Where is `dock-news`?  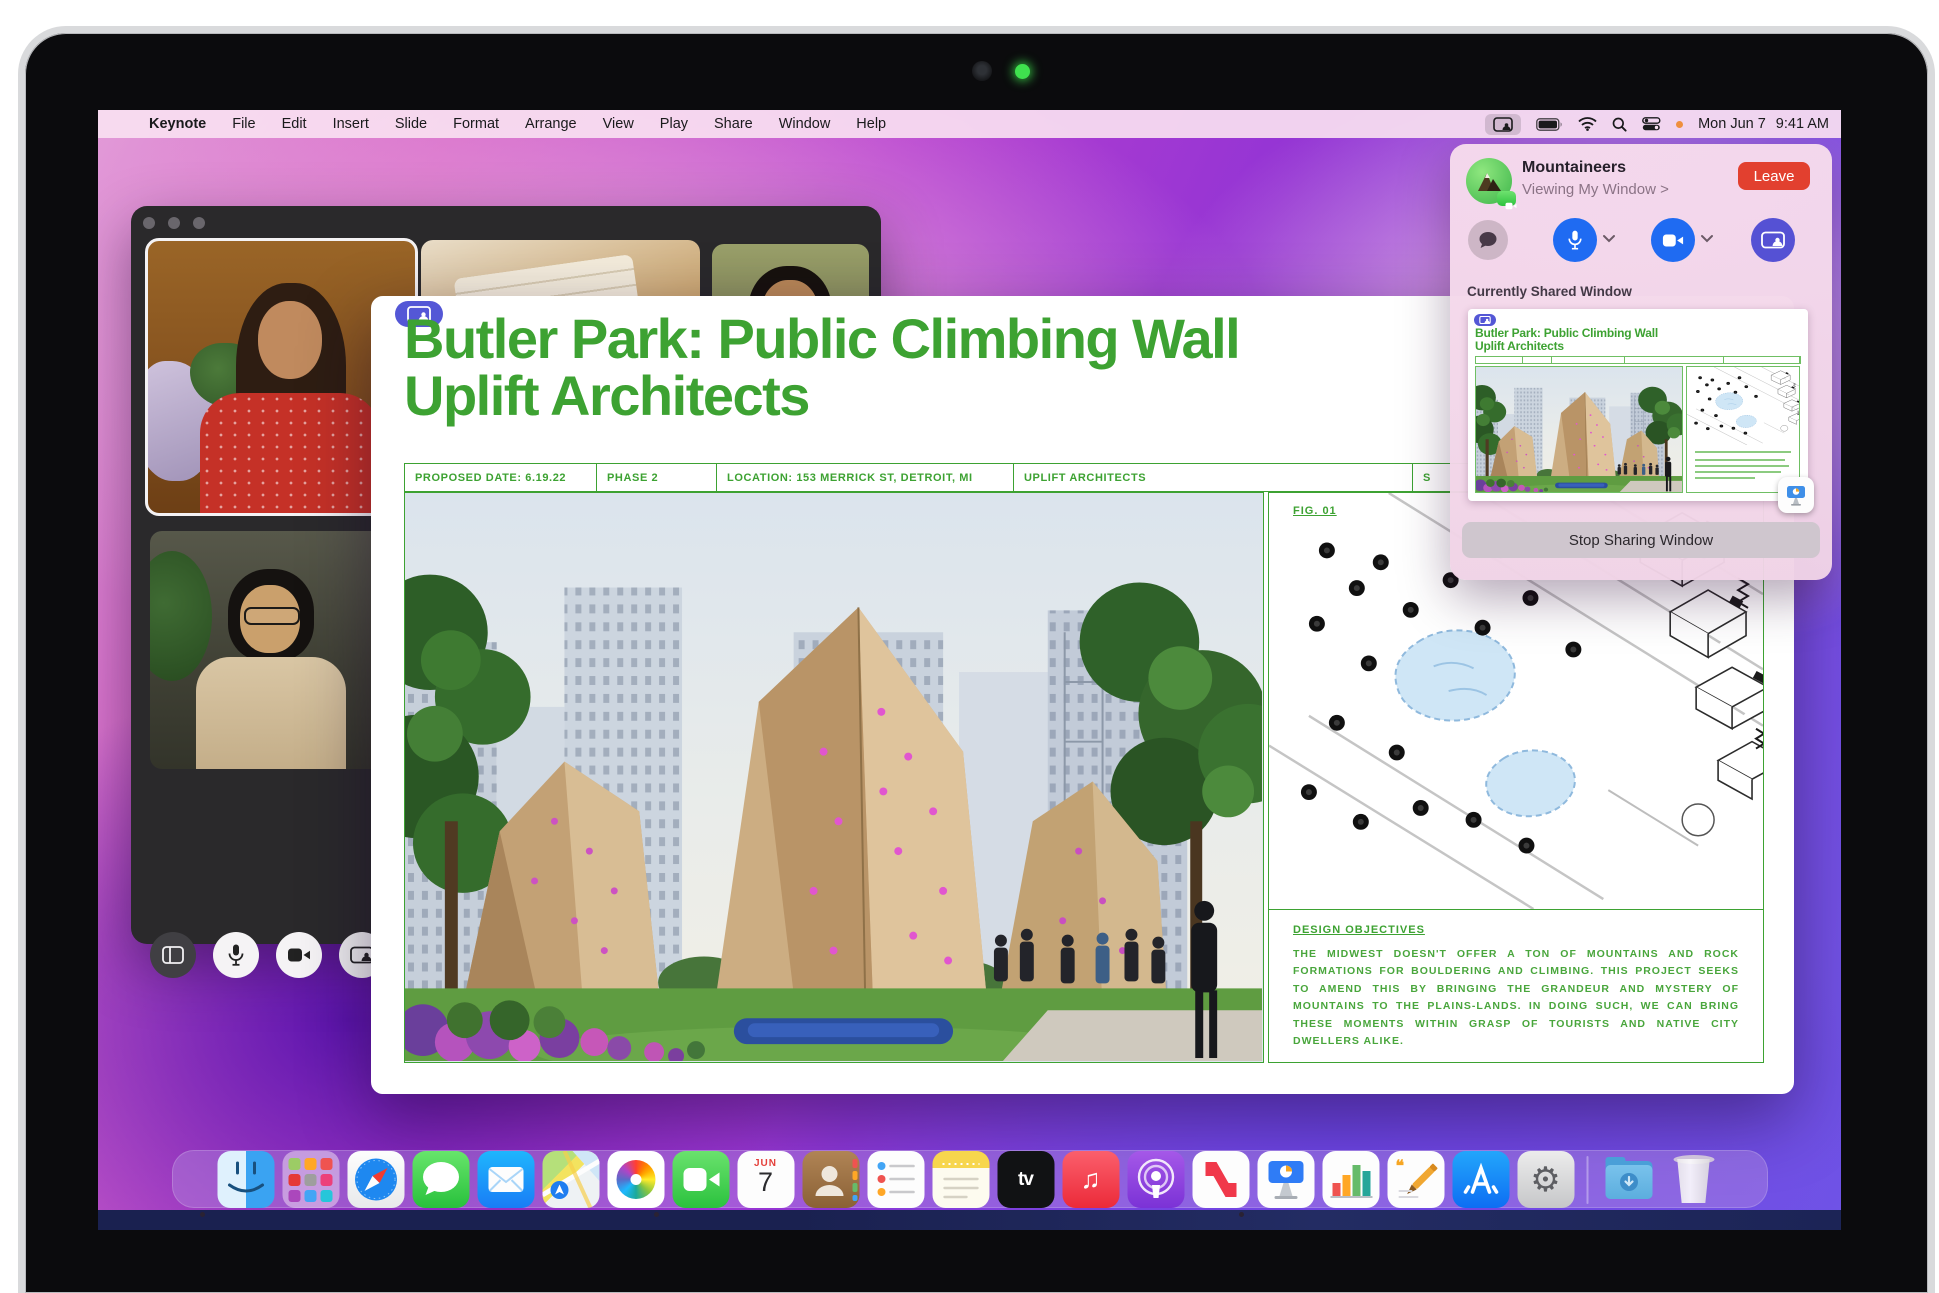 dock-news is located at coordinates (1220, 1179).